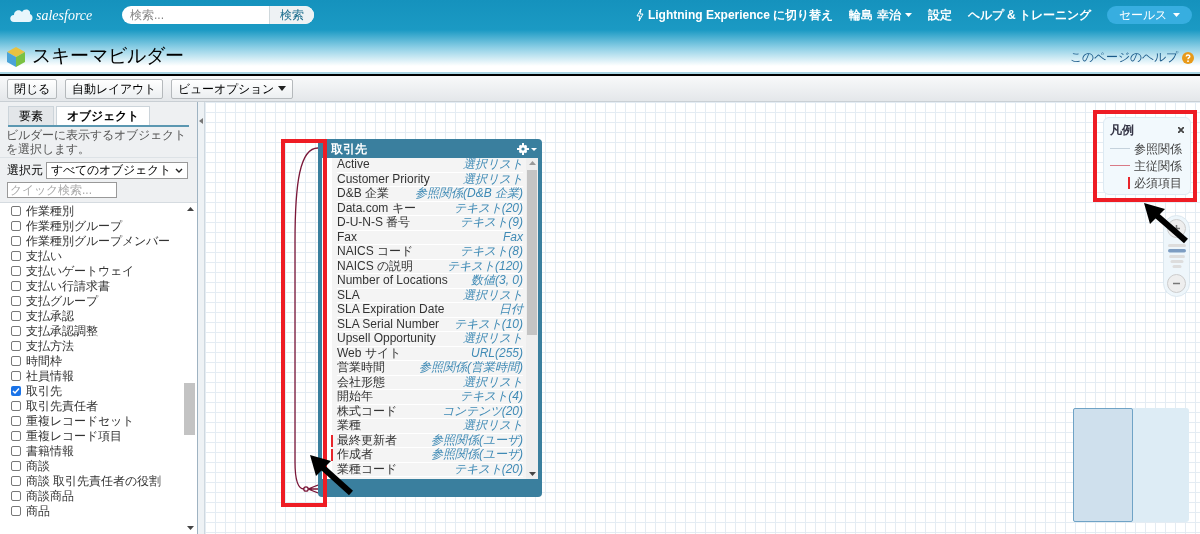 This screenshot has height=534, width=1200. What do you see at coordinates (391, 310) in the screenshot?
I see `field-label: SLA Expiration Date` at bounding box center [391, 310].